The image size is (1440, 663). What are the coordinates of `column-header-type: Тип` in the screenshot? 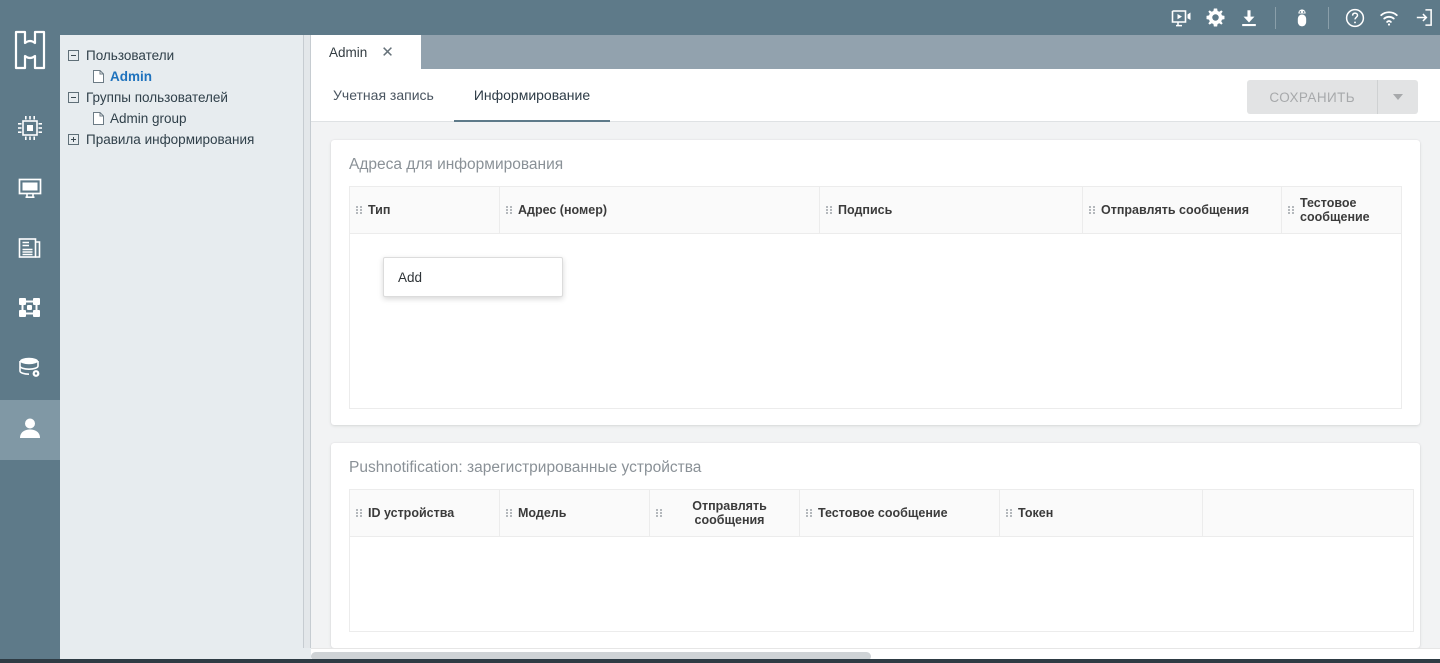 It's located at (424, 210).